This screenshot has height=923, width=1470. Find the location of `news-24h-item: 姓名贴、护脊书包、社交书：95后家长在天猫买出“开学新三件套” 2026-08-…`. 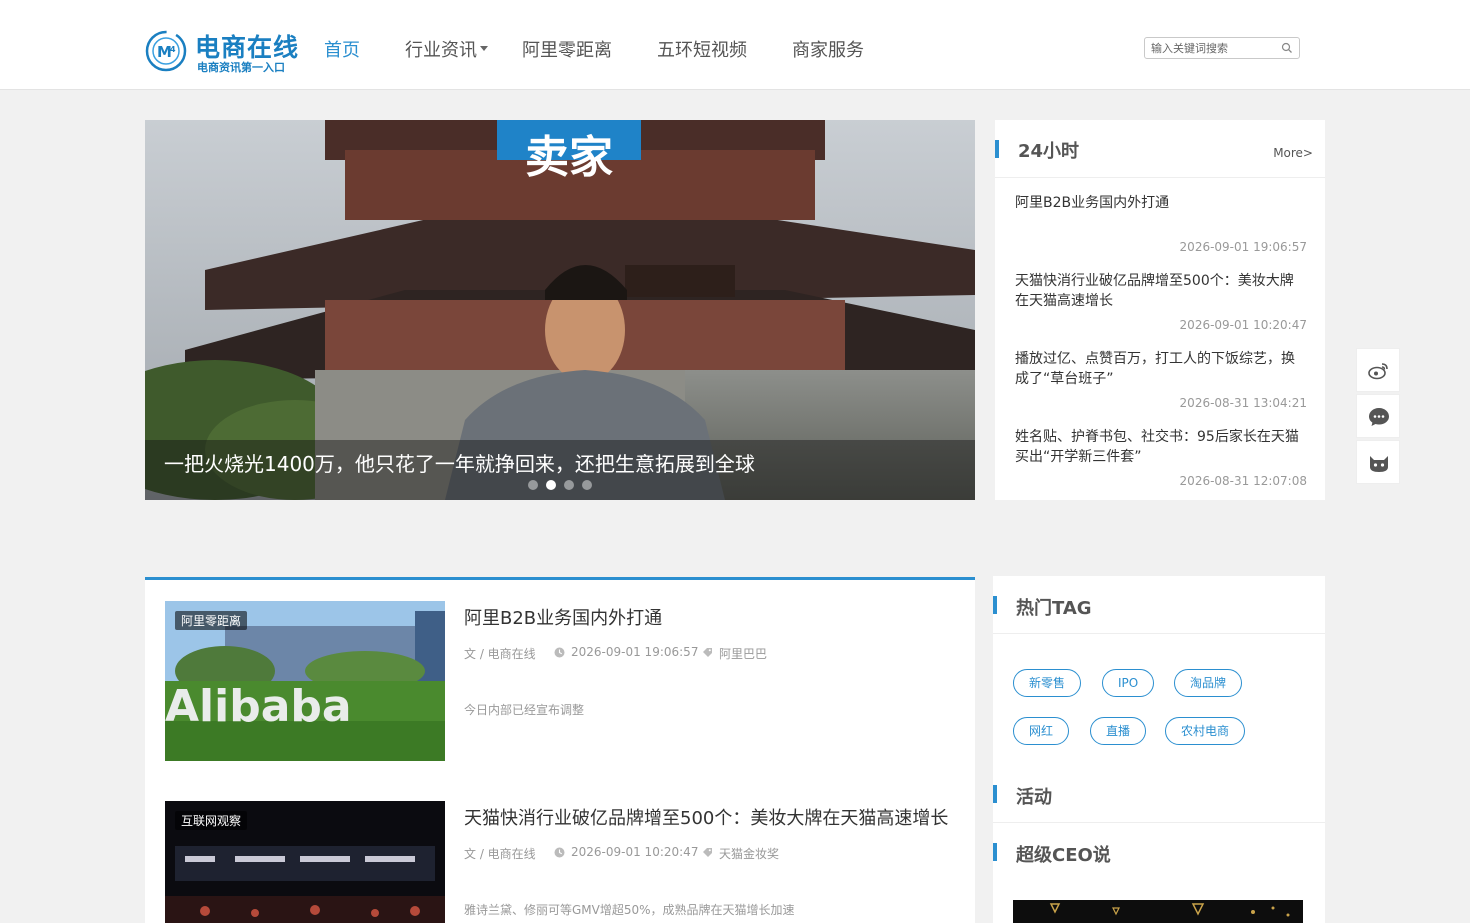

news-24h-item: 姓名贴、护脊书包、社交书：95后家长在天猫买出“开学新三件套” 2026-08-… is located at coordinates (1161, 458).